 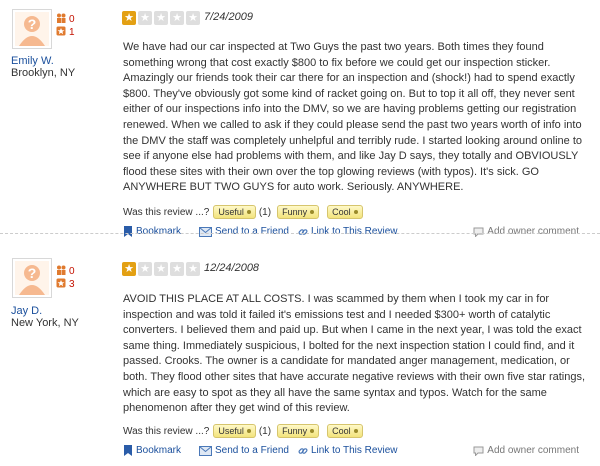 What do you see at coordinates (232, 268) in the screenshot?
I see `review-date: 12/24/2008` at bounding box center [232, 268].